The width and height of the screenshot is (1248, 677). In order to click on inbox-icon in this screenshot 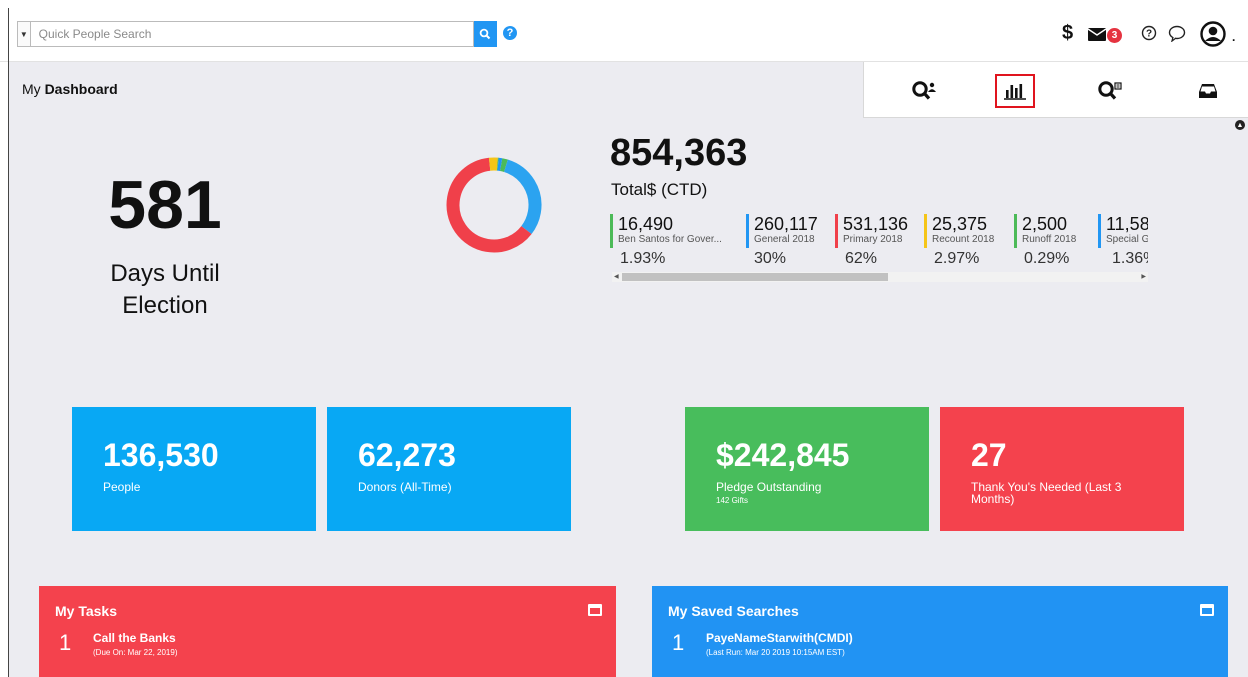, I will do `click(1208, 91)`.